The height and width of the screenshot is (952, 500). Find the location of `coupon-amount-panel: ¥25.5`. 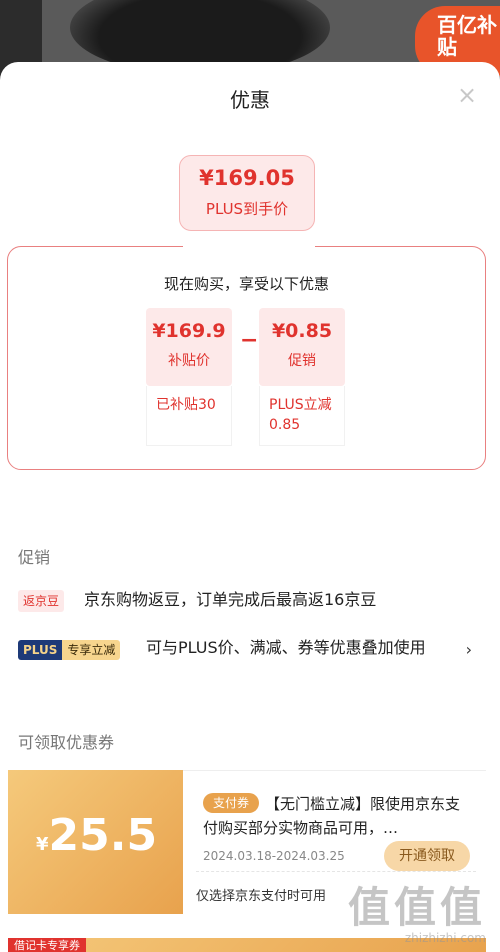

coupon-amount-panel: ¥25.5 is located at coordinates (95, 842).